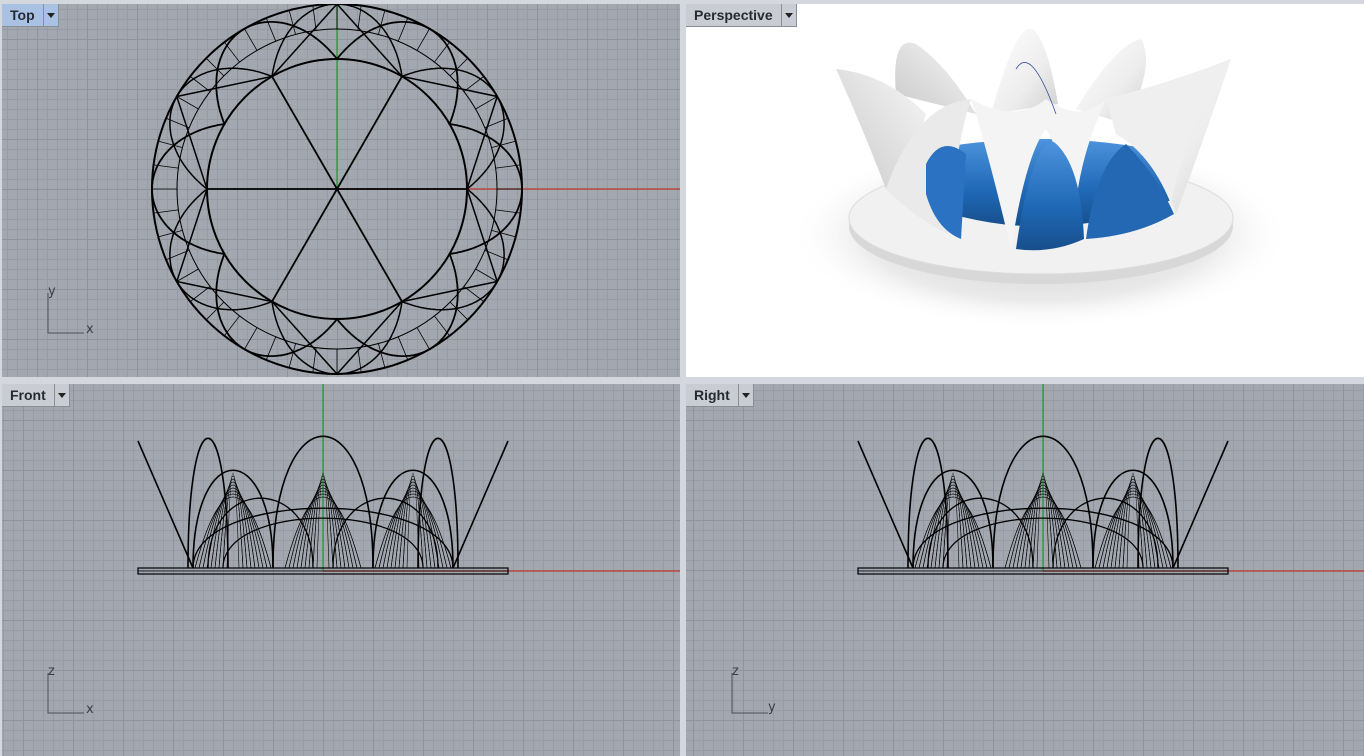 This screenshot has width=1364, height=756. What do you see at coordinates (733, 15) in the screenshot?
I see `viewport-title: Perspective` at bounding box center [733, 15].